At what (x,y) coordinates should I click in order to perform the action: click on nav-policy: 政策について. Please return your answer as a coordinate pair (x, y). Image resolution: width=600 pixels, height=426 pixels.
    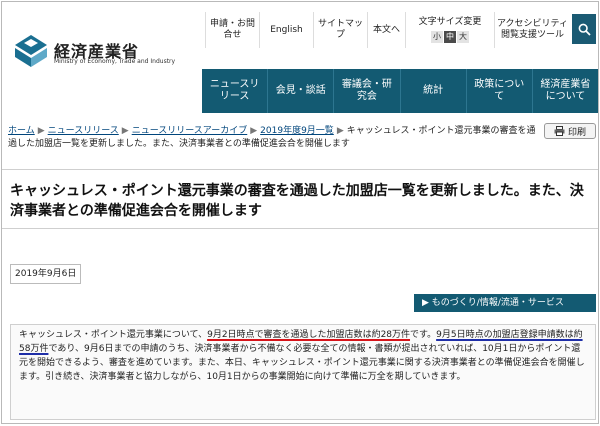
    Looking at the image, I should click on (498, 91).